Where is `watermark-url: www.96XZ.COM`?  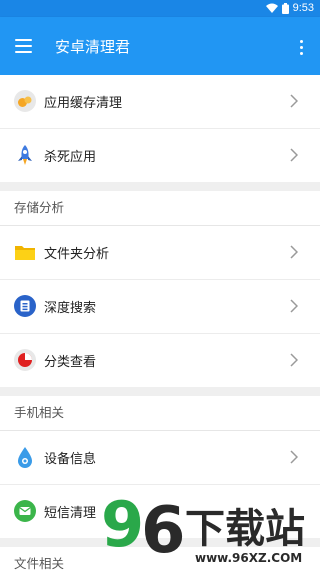 watermark-url: www.96XZ.COM is located at coordinates (248, 558).